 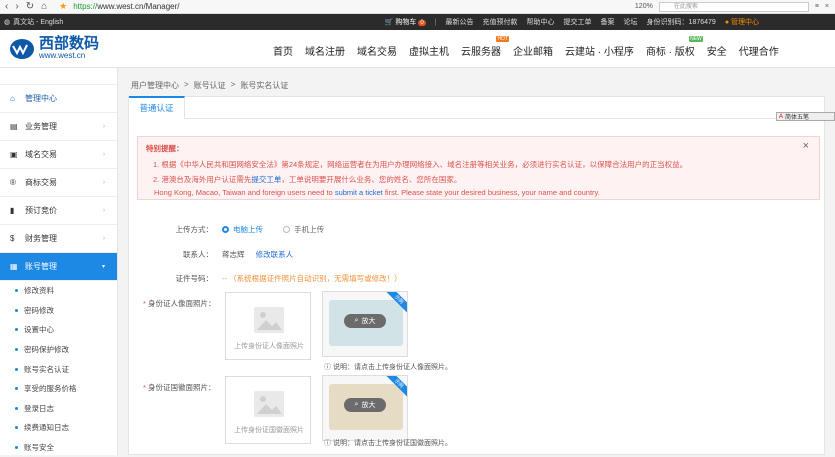 I want to click on sidebar-subitem-prices: 享受的服务价格, so click(x=58, y=389).